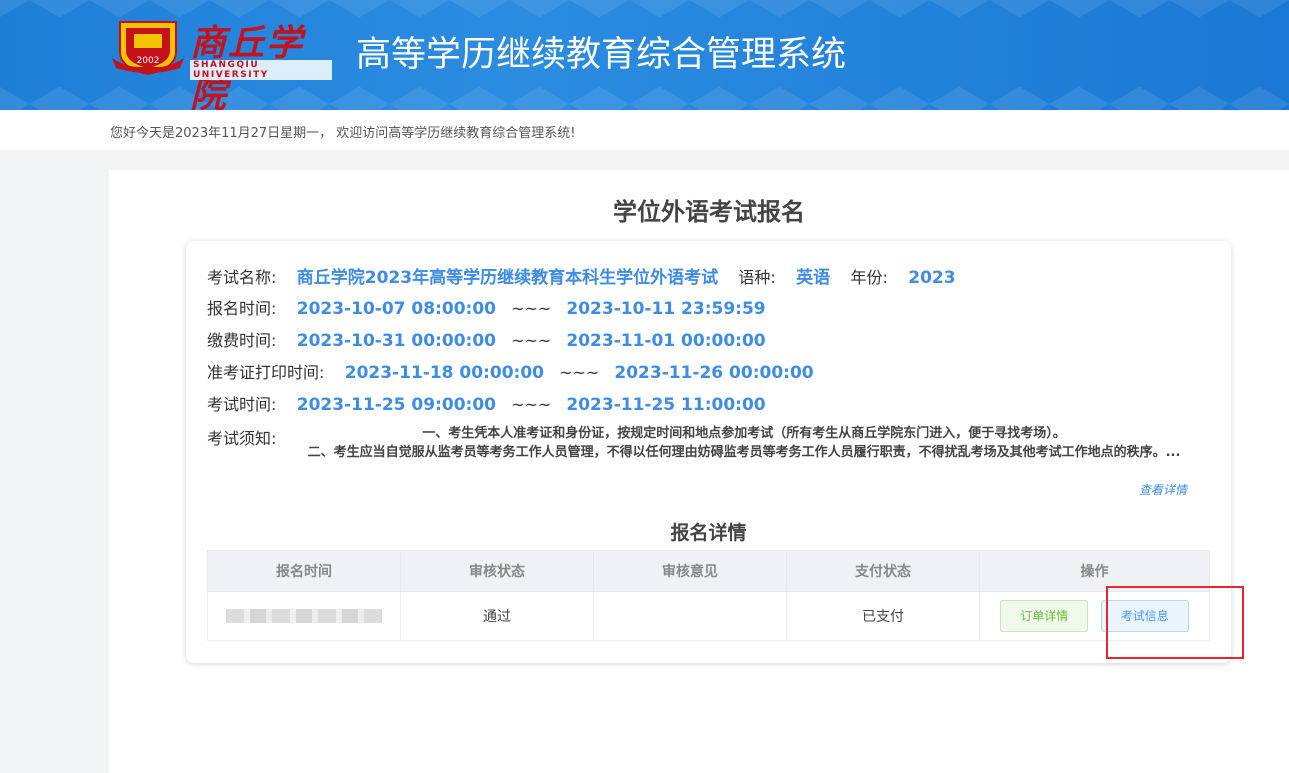 Image resolution: width=1289 pixels, height=773 pixels. I want to click on registration-end: 2023-10-11 23:59:59, so click(666, 309).